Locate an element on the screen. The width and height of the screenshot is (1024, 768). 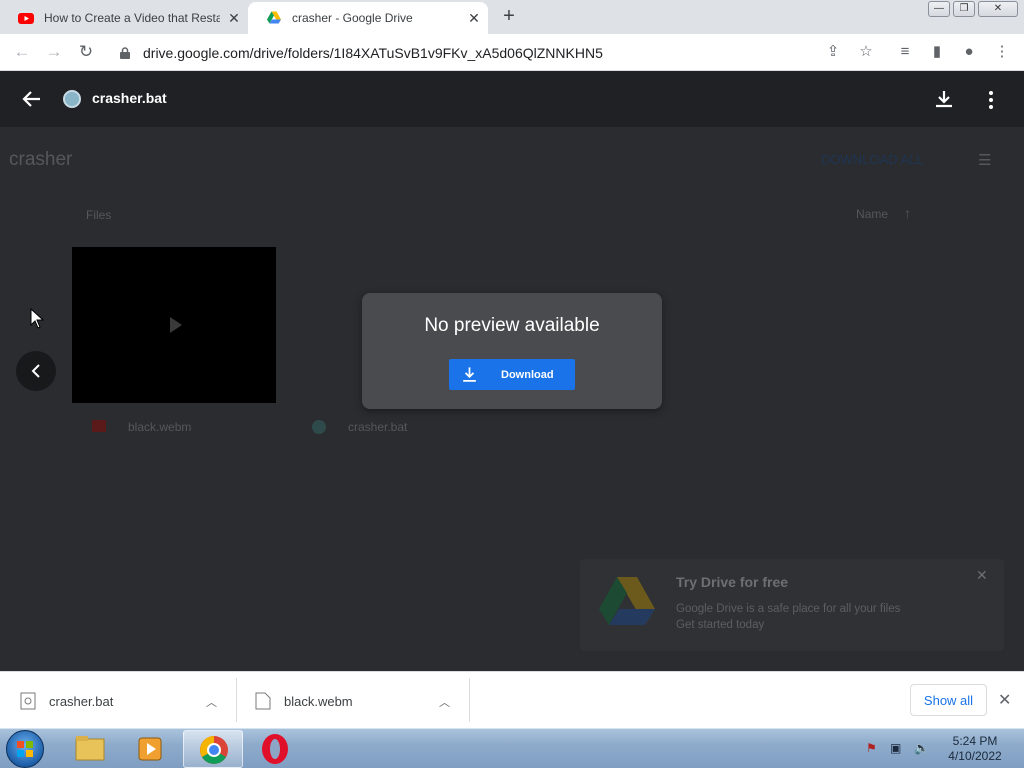
promo-title: Try Drive for free is located at coordinates (732, 582).